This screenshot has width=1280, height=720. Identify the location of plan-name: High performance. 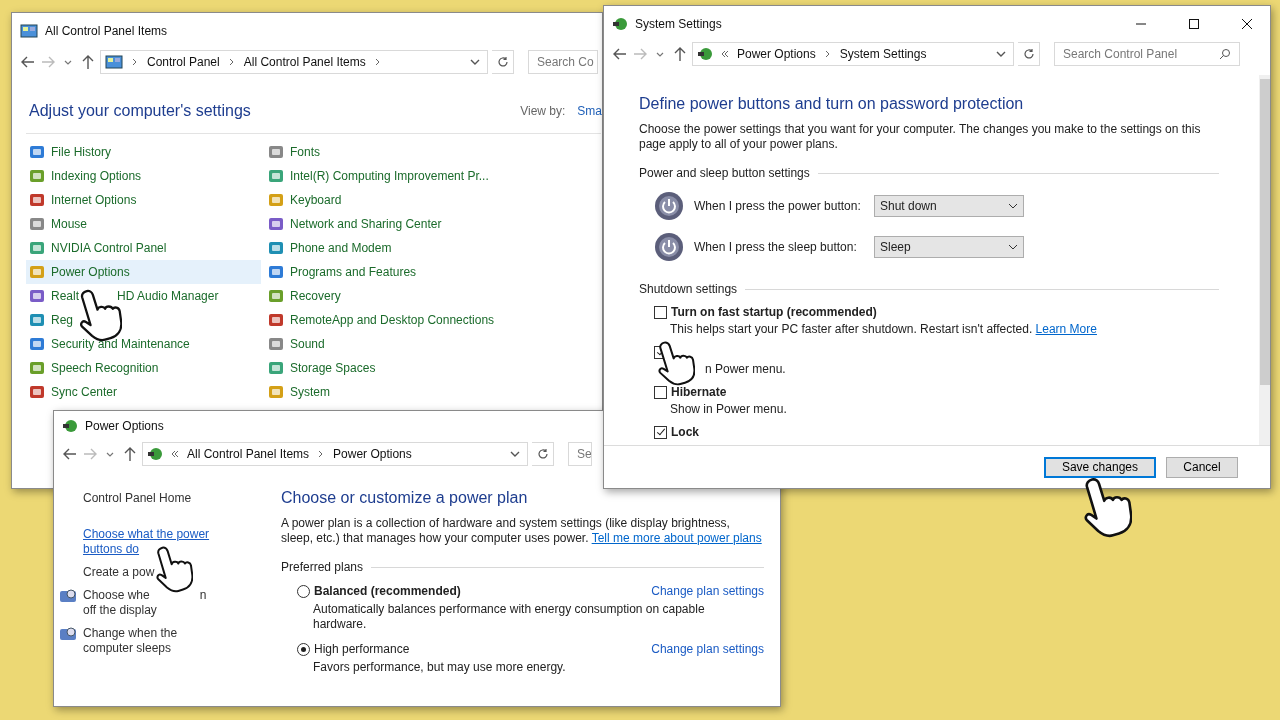
(362, 649).